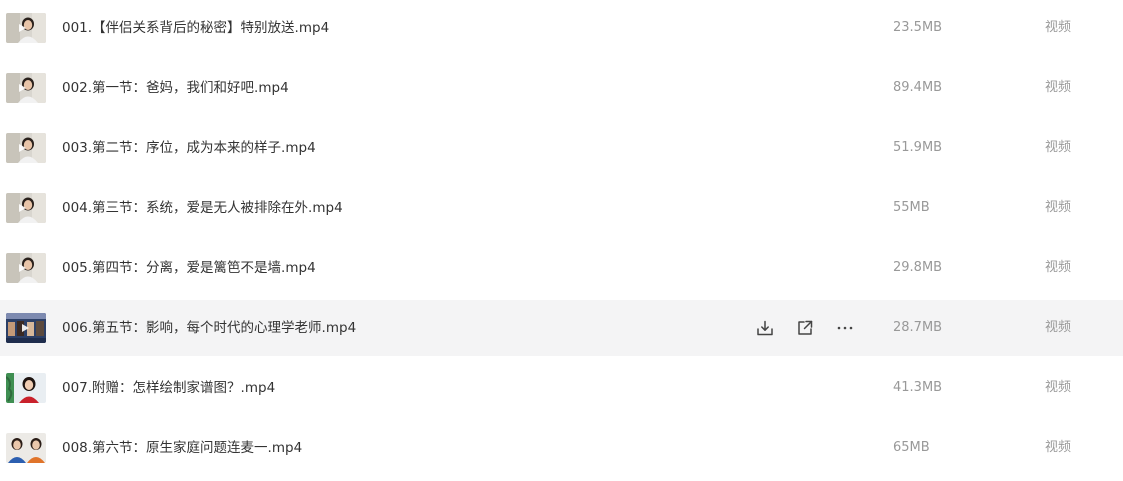  I want to click on file-size: 29.8MB, so click(918, 267).